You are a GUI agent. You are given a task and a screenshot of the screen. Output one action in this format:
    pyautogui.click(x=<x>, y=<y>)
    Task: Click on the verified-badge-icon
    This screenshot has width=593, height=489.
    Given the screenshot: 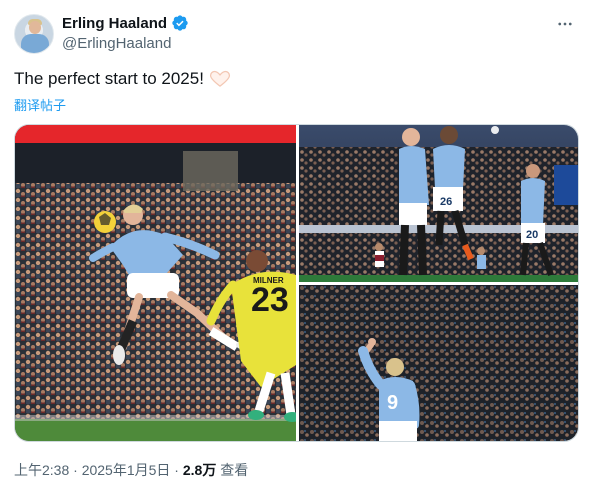 What is the action you would take?
    pyautogui.click(x=180, y=23)
    